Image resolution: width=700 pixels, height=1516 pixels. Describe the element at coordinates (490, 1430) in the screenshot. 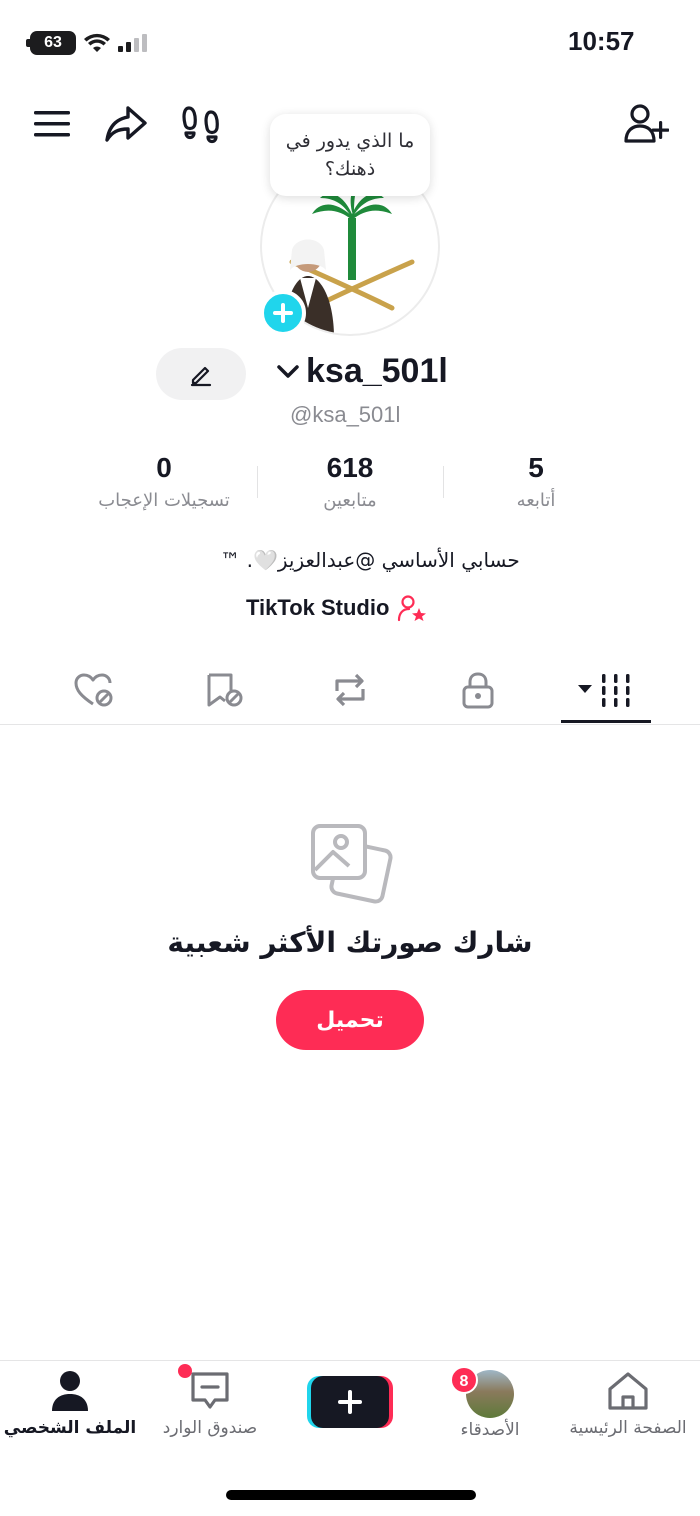

I see `nav-friends-label: الأصدقاء` at that location.